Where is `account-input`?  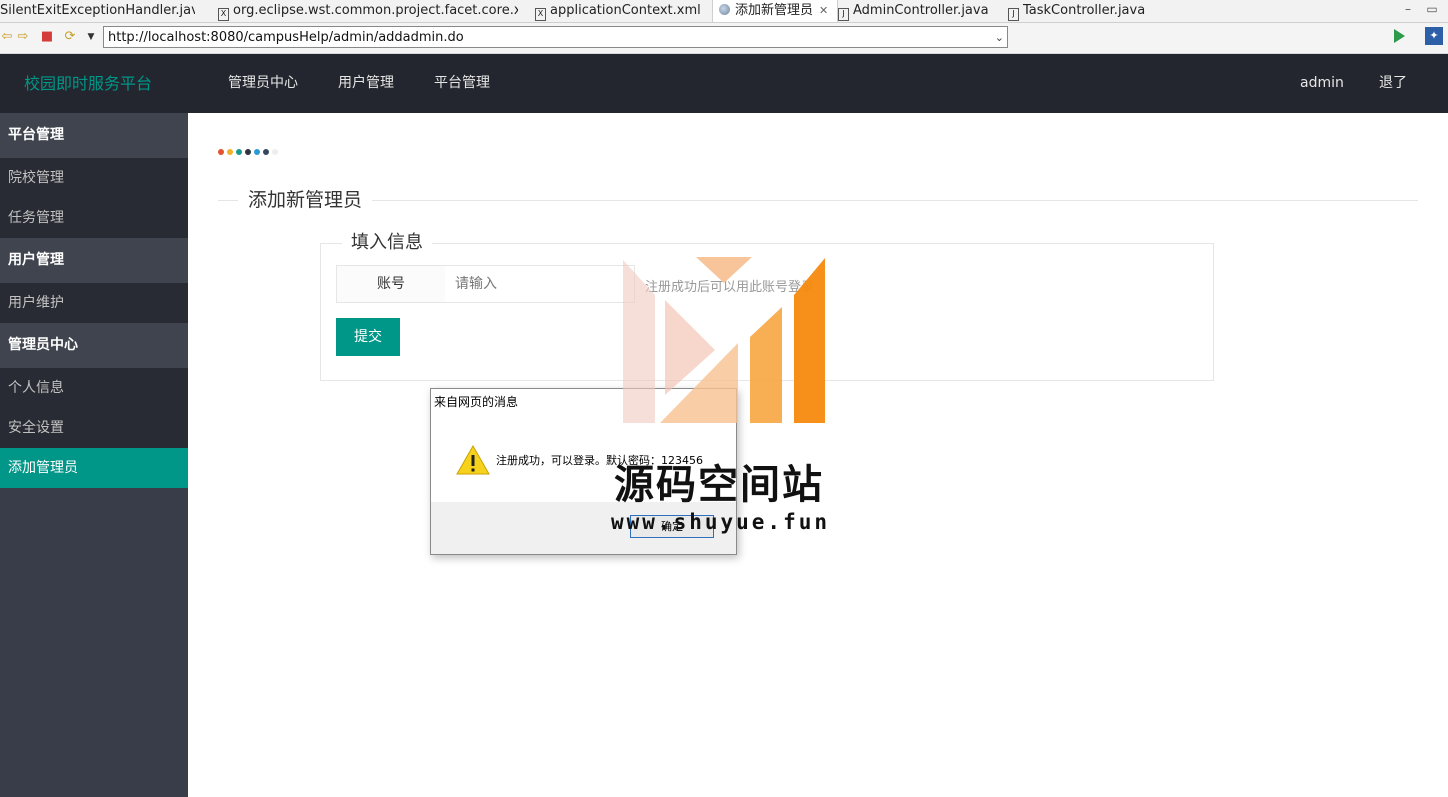
account-input is located at coordinates (540, 284).